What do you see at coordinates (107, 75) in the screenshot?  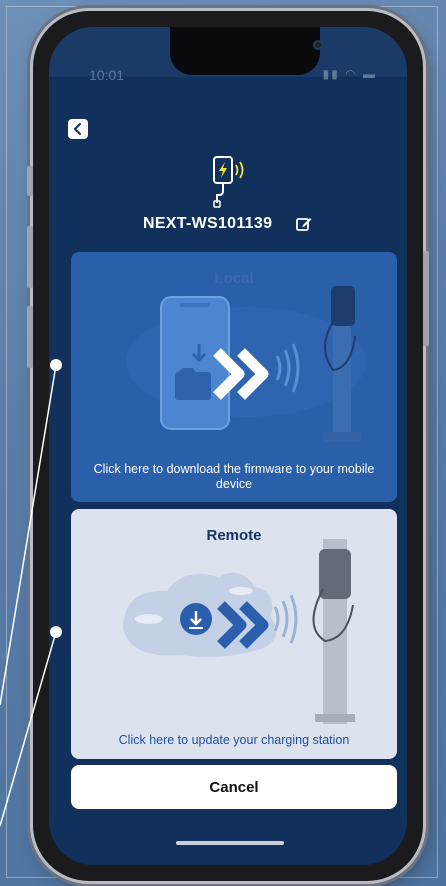 I see `status-time: 10:01` at bounding box center [107, 75].